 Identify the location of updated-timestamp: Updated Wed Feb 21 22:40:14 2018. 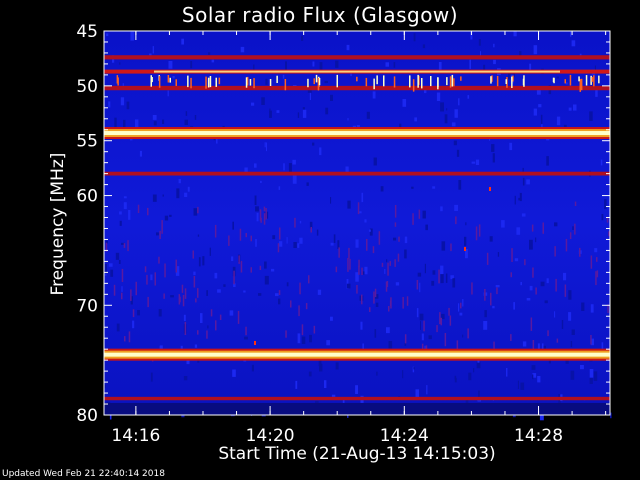
(83, 474).